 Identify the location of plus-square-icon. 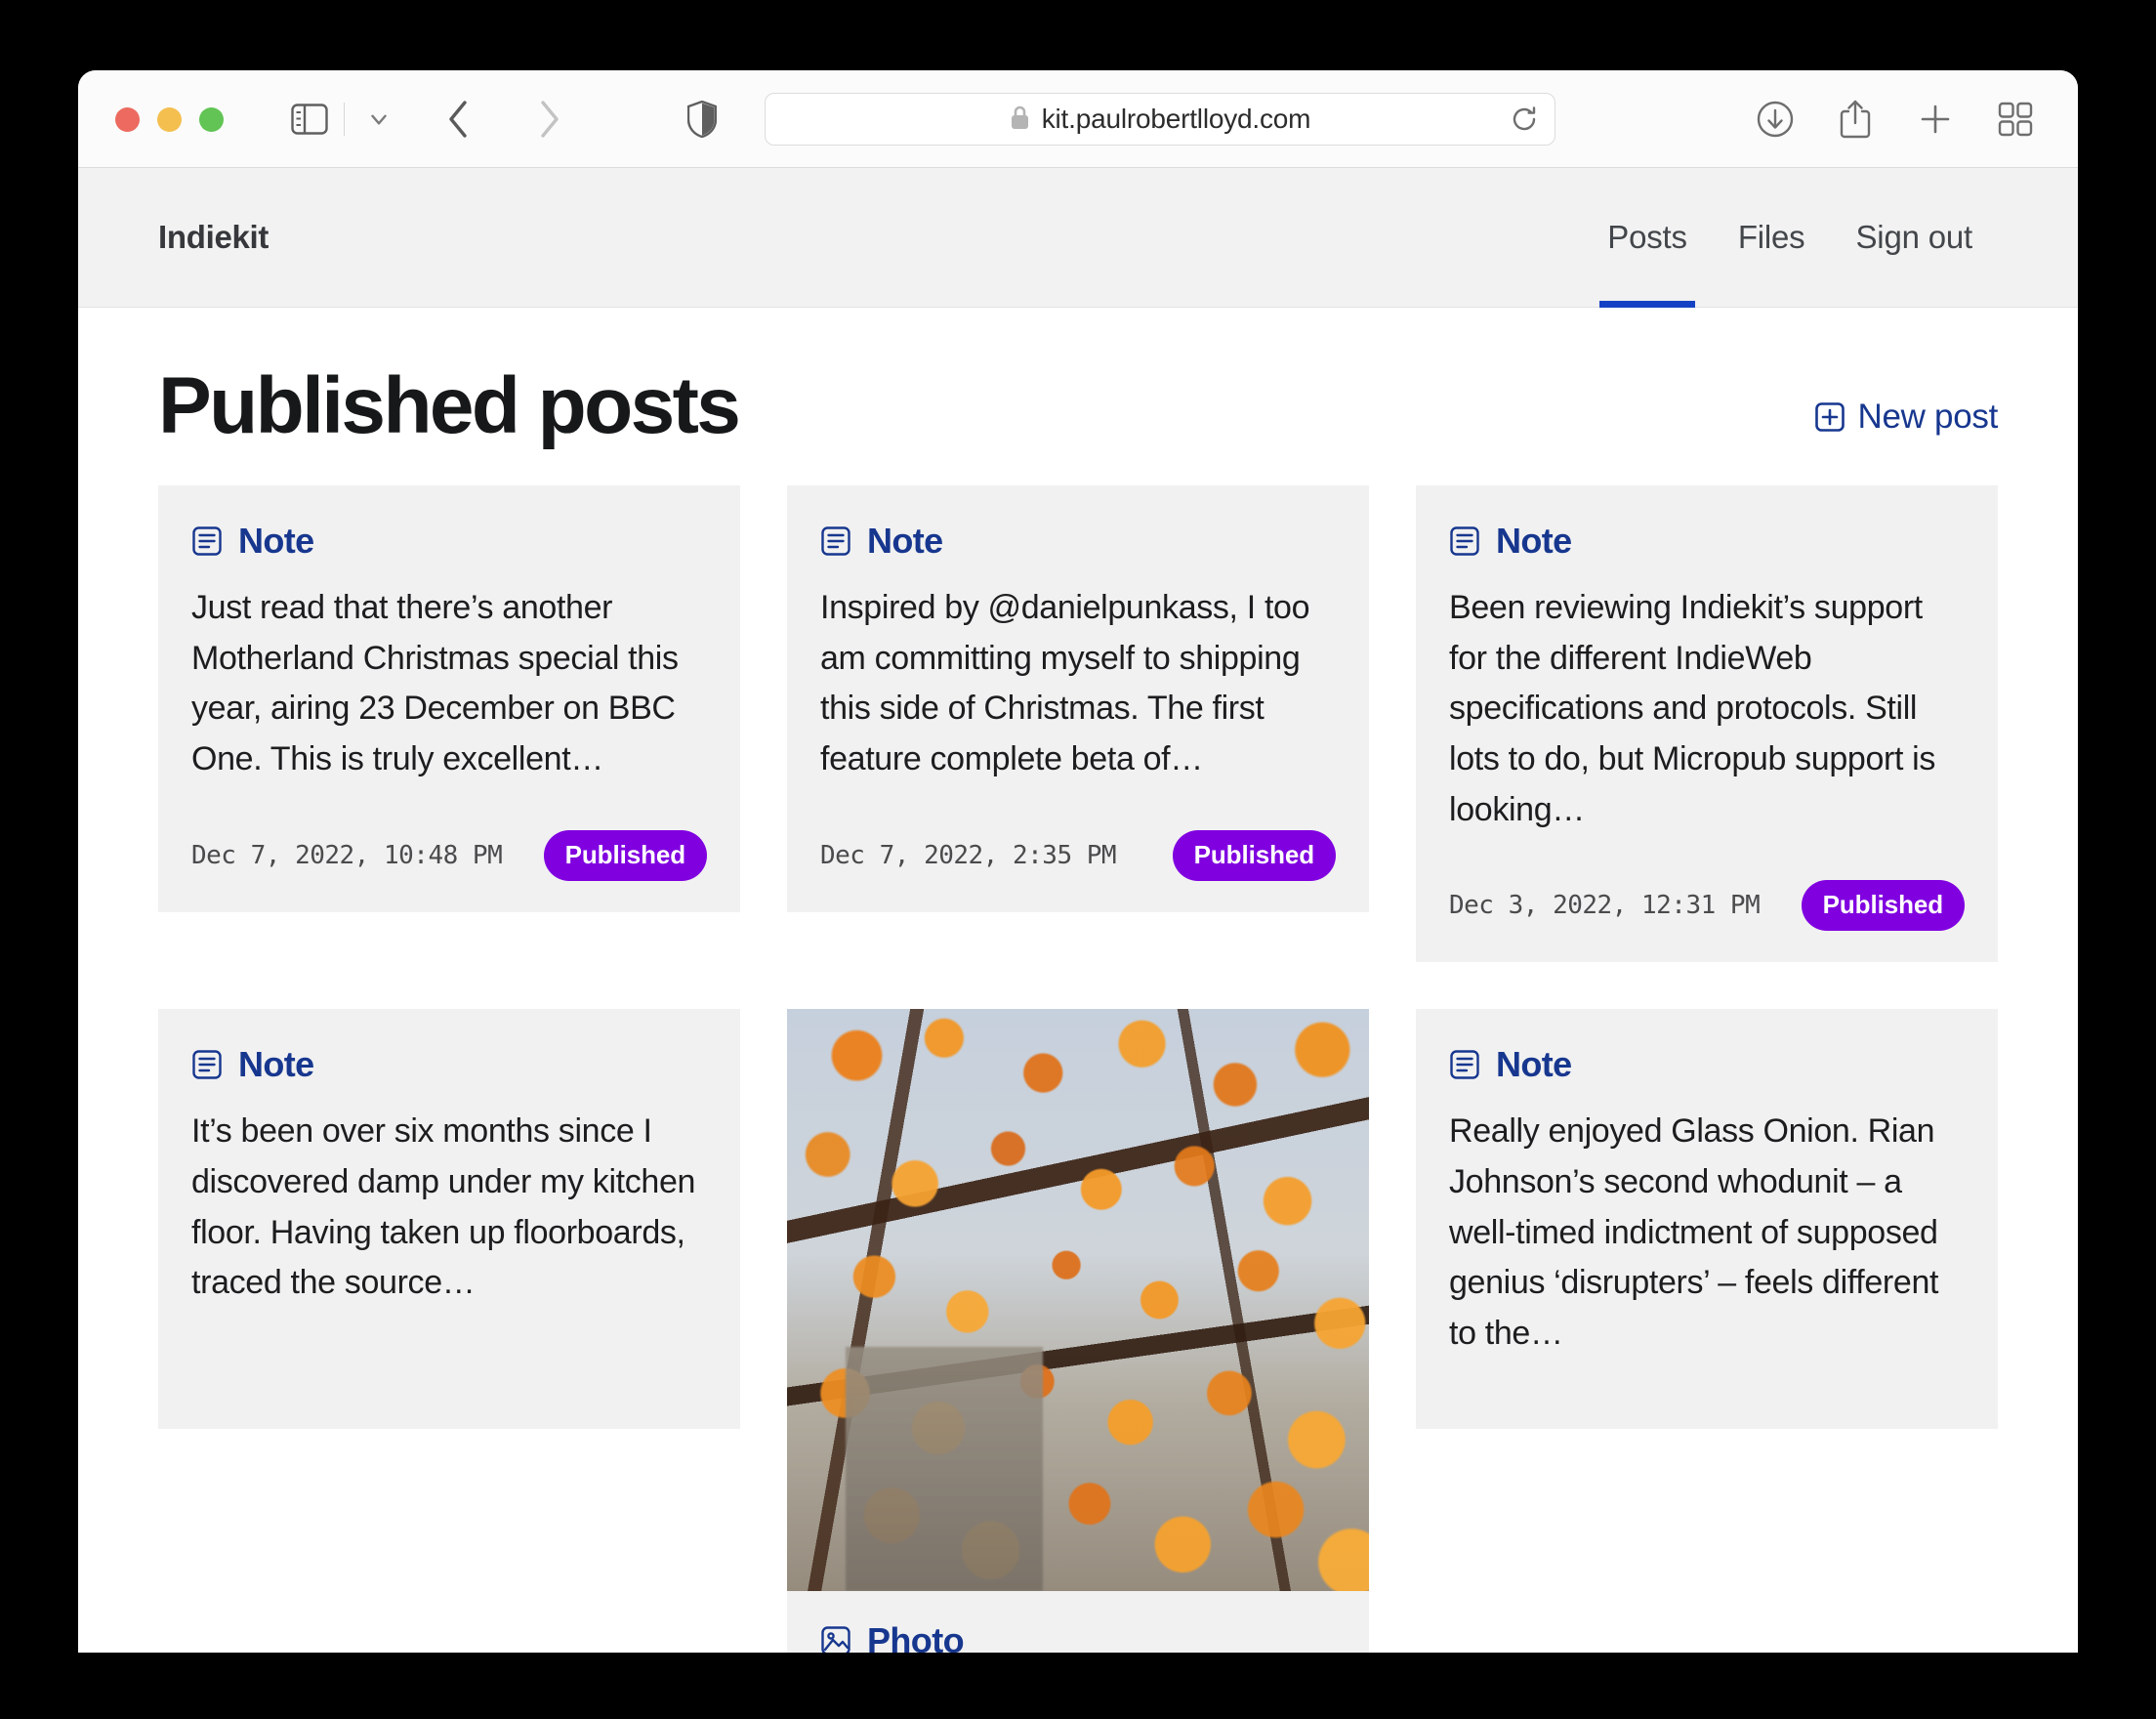
(1830, 417).